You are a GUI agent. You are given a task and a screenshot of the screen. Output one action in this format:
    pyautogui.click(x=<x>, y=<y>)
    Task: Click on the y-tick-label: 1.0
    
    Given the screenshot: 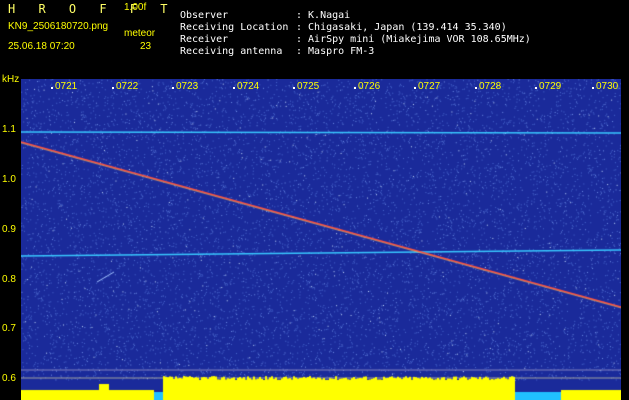 What is the action you would take?
    pyautogui.click(x=9, y=179)
    